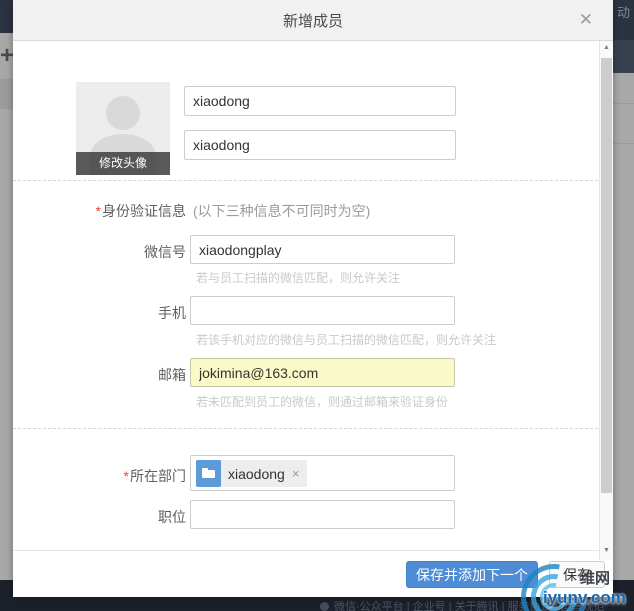 The image size is (634, 611). I want to click on position-label: 职位, so click(172, 517).